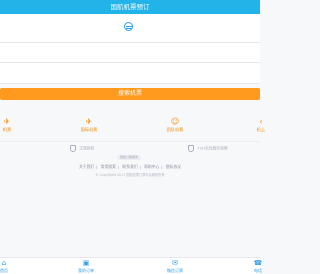  I want to click on home-icon: ⌂, so click(4, 263).